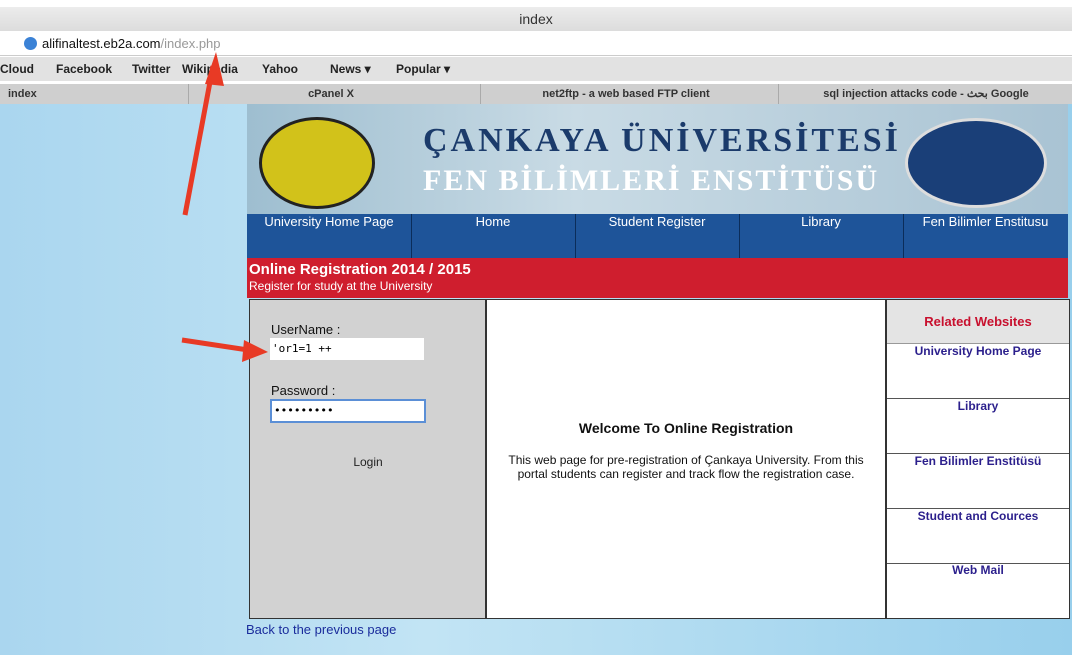 The width and height of the screenshot is (1072, 655). I want to click on arrow-icon-username, so click(224, 349).